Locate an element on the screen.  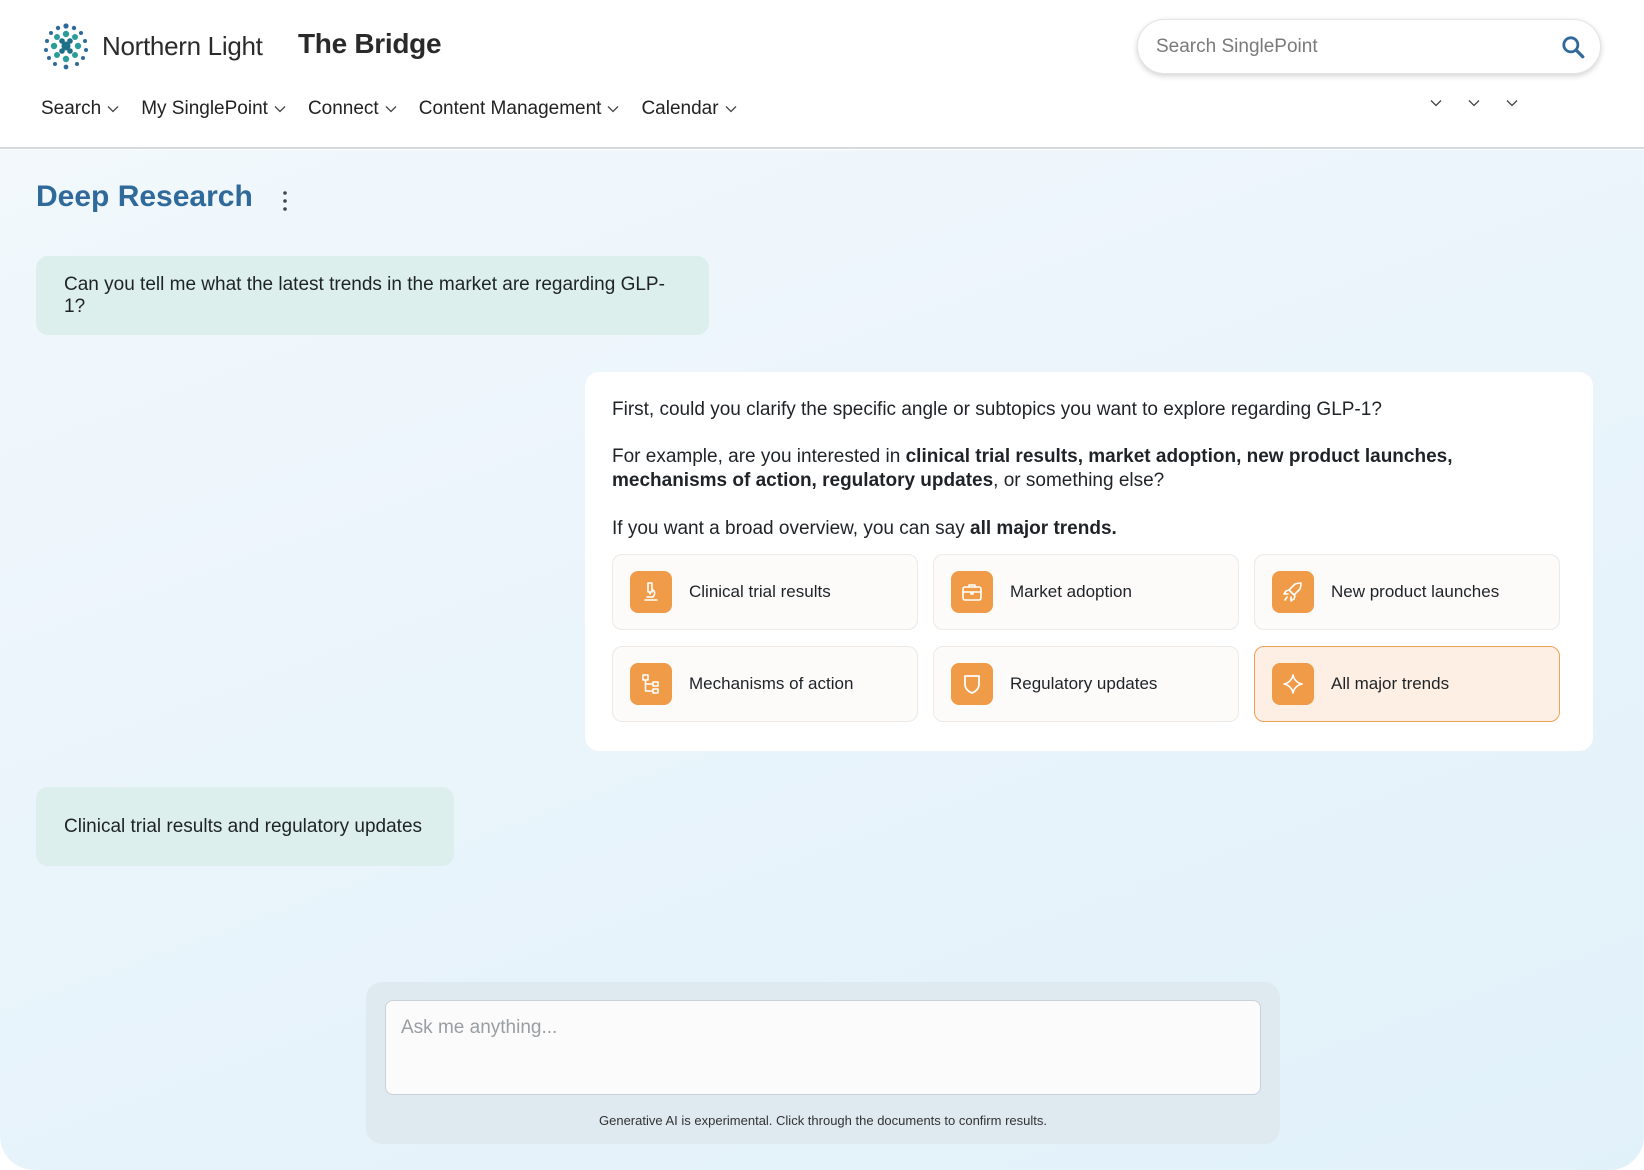
nav-my-singlepoint: My SinglePoint is located at coordinates (213, 109).